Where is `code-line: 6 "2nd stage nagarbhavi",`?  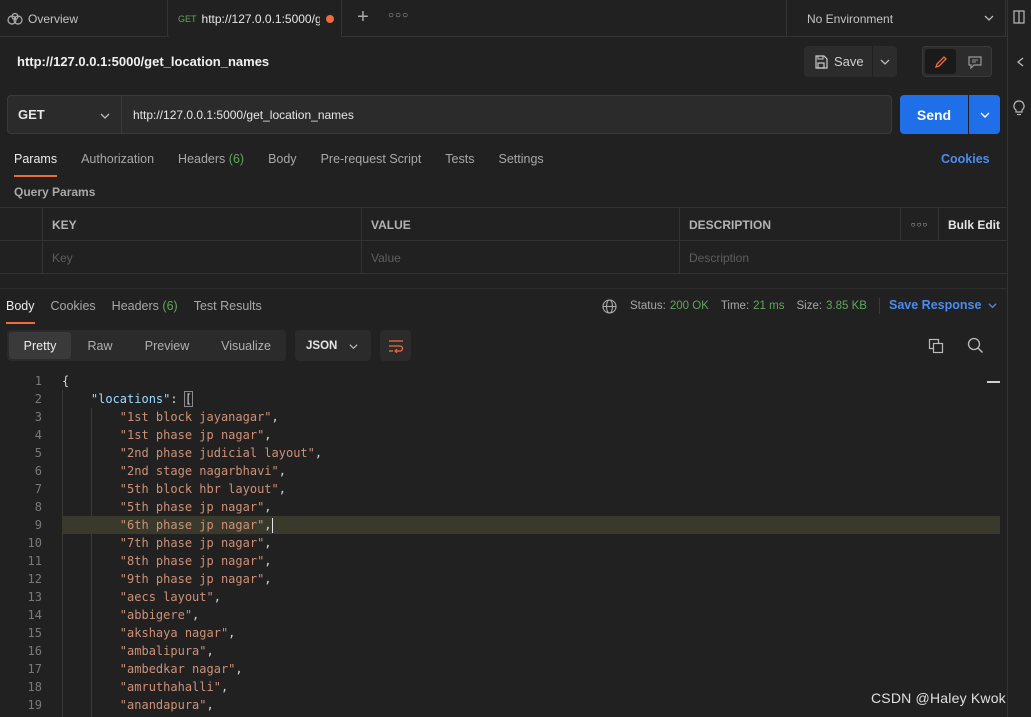
code-line: 6 "2nd stage nagarbhavi", is located at coordinates (500, 471).